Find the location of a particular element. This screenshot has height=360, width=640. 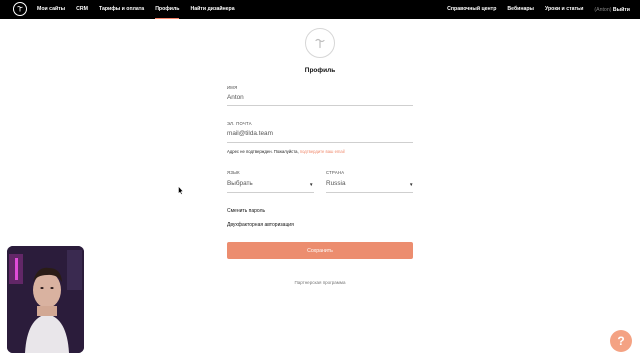

nav-my-sites: Мои сайты is located at coordinates (51, 9).